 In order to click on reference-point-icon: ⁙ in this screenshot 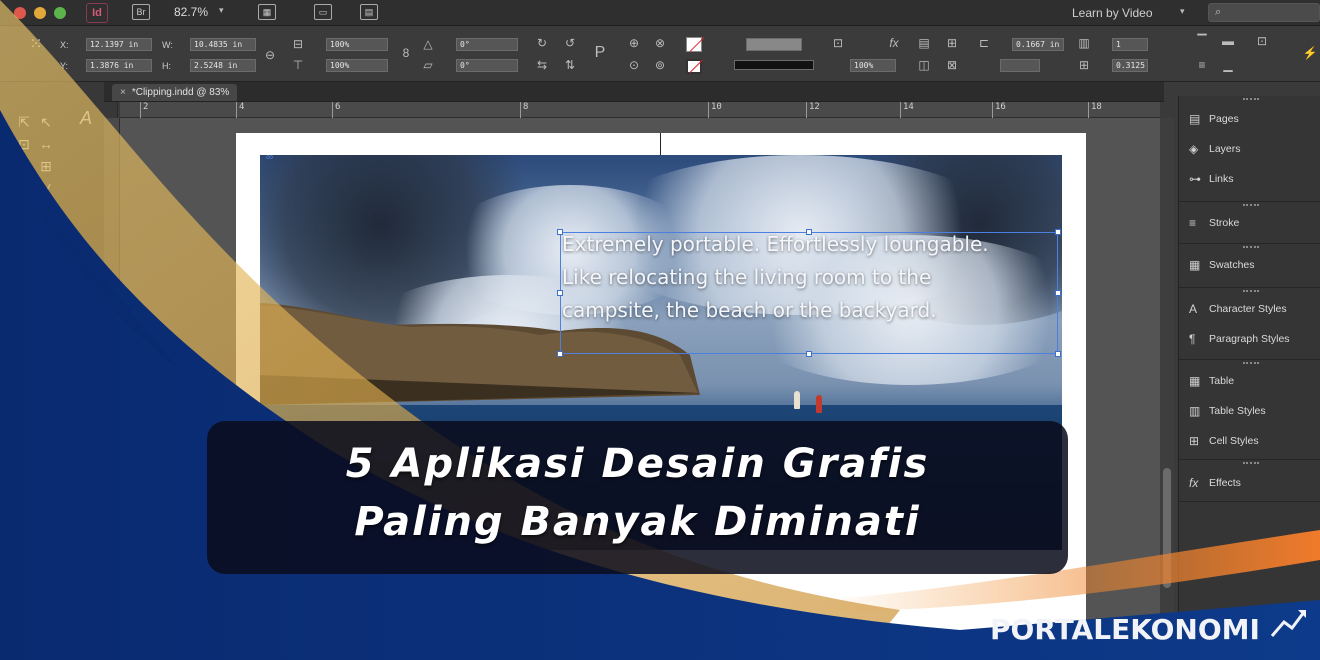, I will do `click(36, 45)`.